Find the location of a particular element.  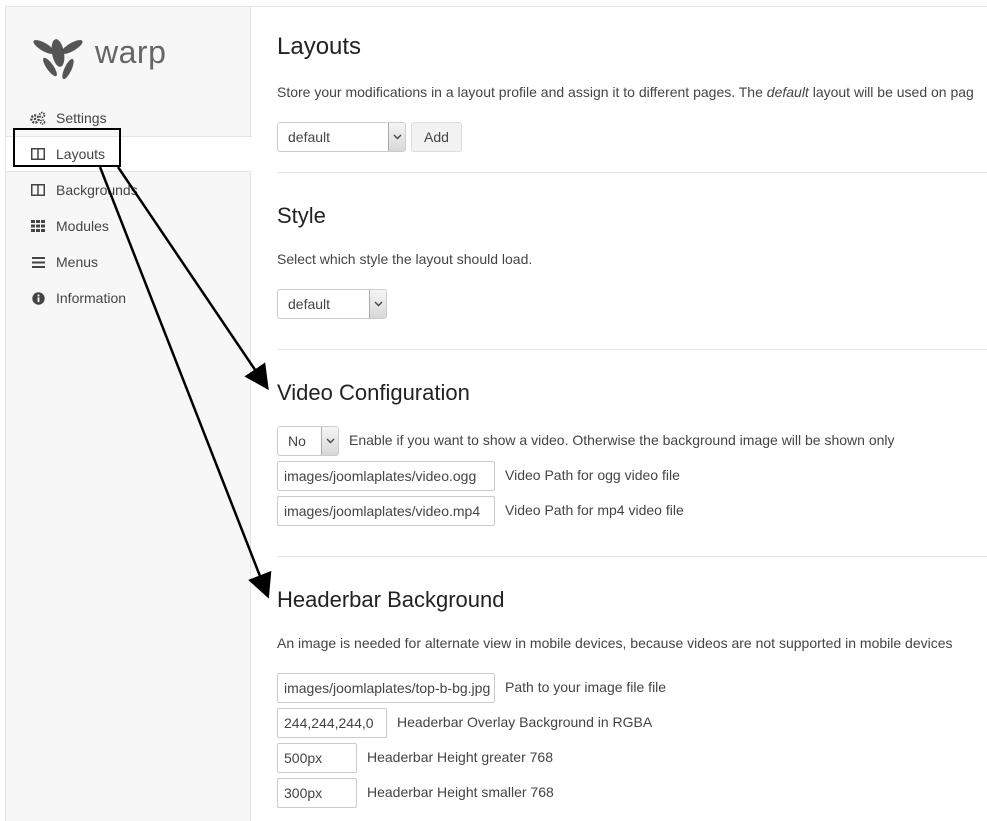

sidebar-item-label: Backgrounds is located at coordinates (97, 190).